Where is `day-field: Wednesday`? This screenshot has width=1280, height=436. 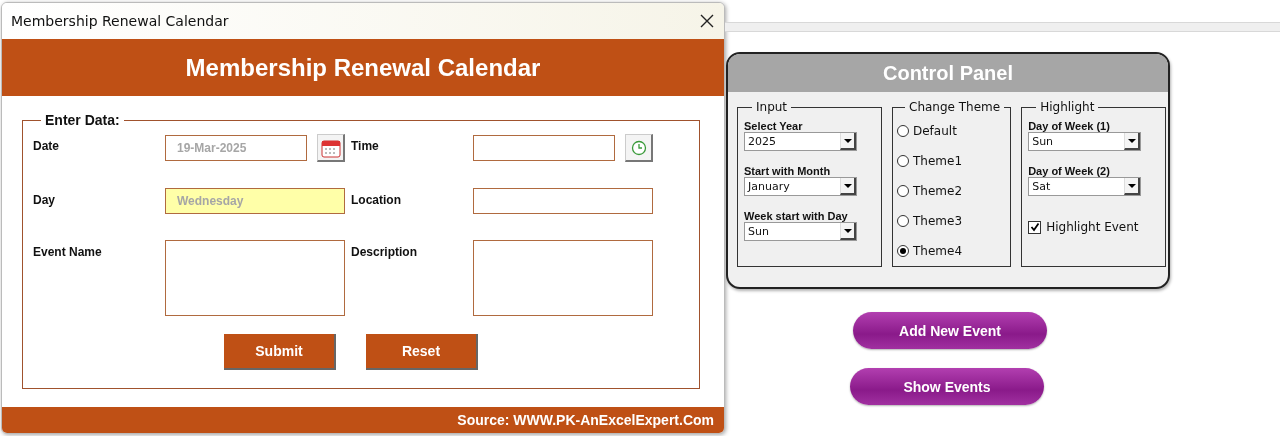 day-field: Wednesday is located at coordinates (255, 201).